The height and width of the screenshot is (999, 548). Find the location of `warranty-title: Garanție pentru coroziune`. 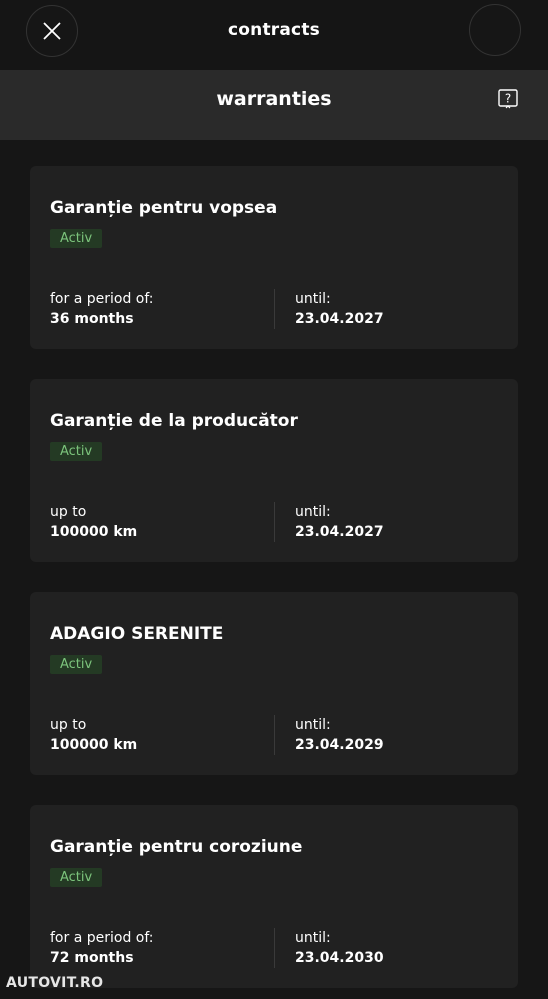

warranty-title: Garanție pentru coroziune is located at coordinates (176, 847).